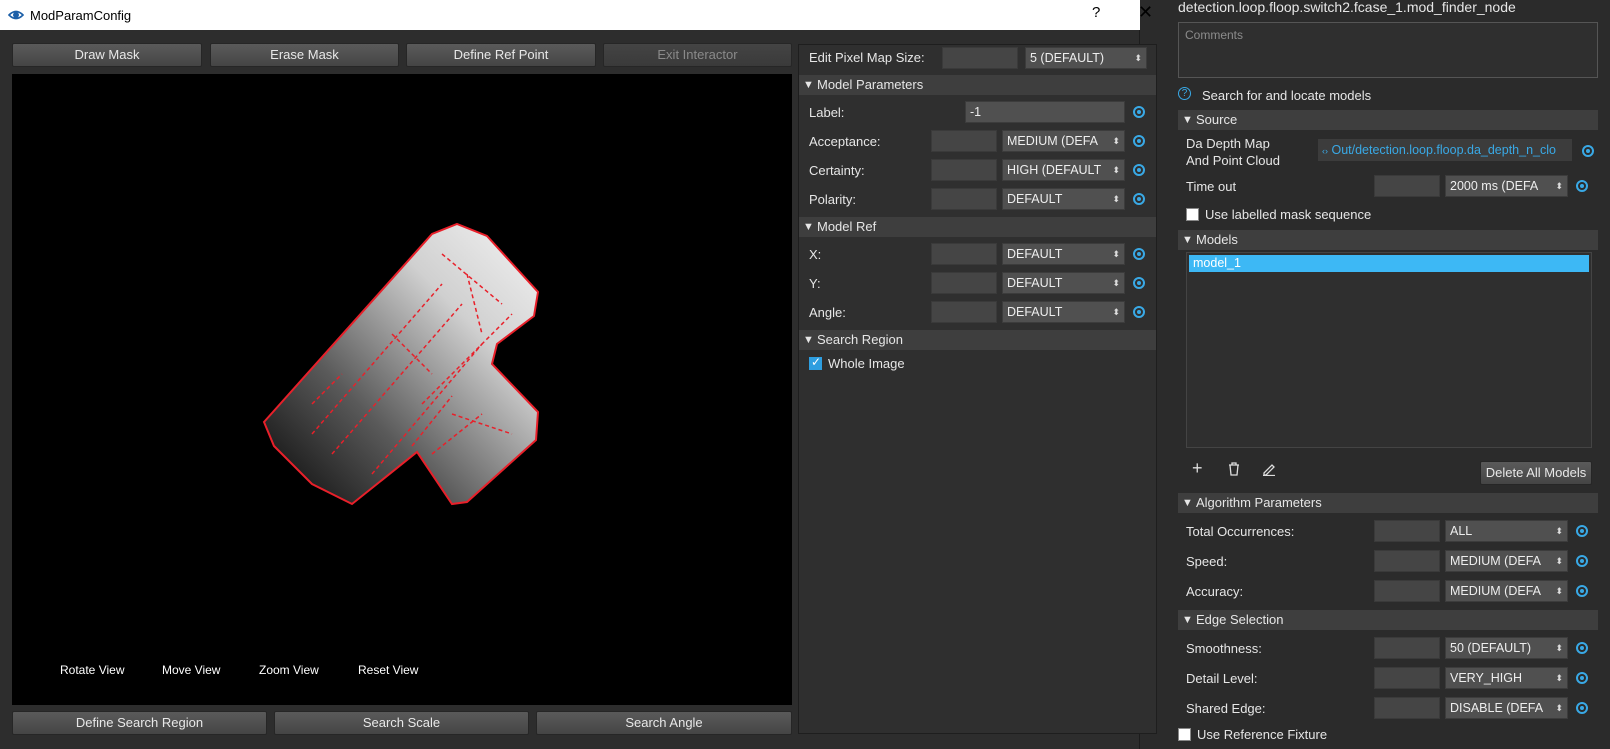 The height and width of the screenshot is (749, 1610). What do you see at coordinates (1506, 561) in the screenshot?
I see `speed-select: MEDIUM (DEFA ⬍` at bounding box center [1506, 561].